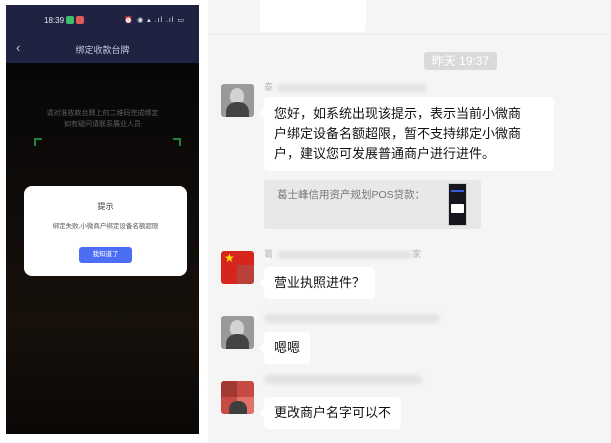 Image resolution: width=611 pixels, height=443 pixels. I want to click on dialog-message: 绑定失败,小微商户绑定设备名额超限, so click(105, 226).